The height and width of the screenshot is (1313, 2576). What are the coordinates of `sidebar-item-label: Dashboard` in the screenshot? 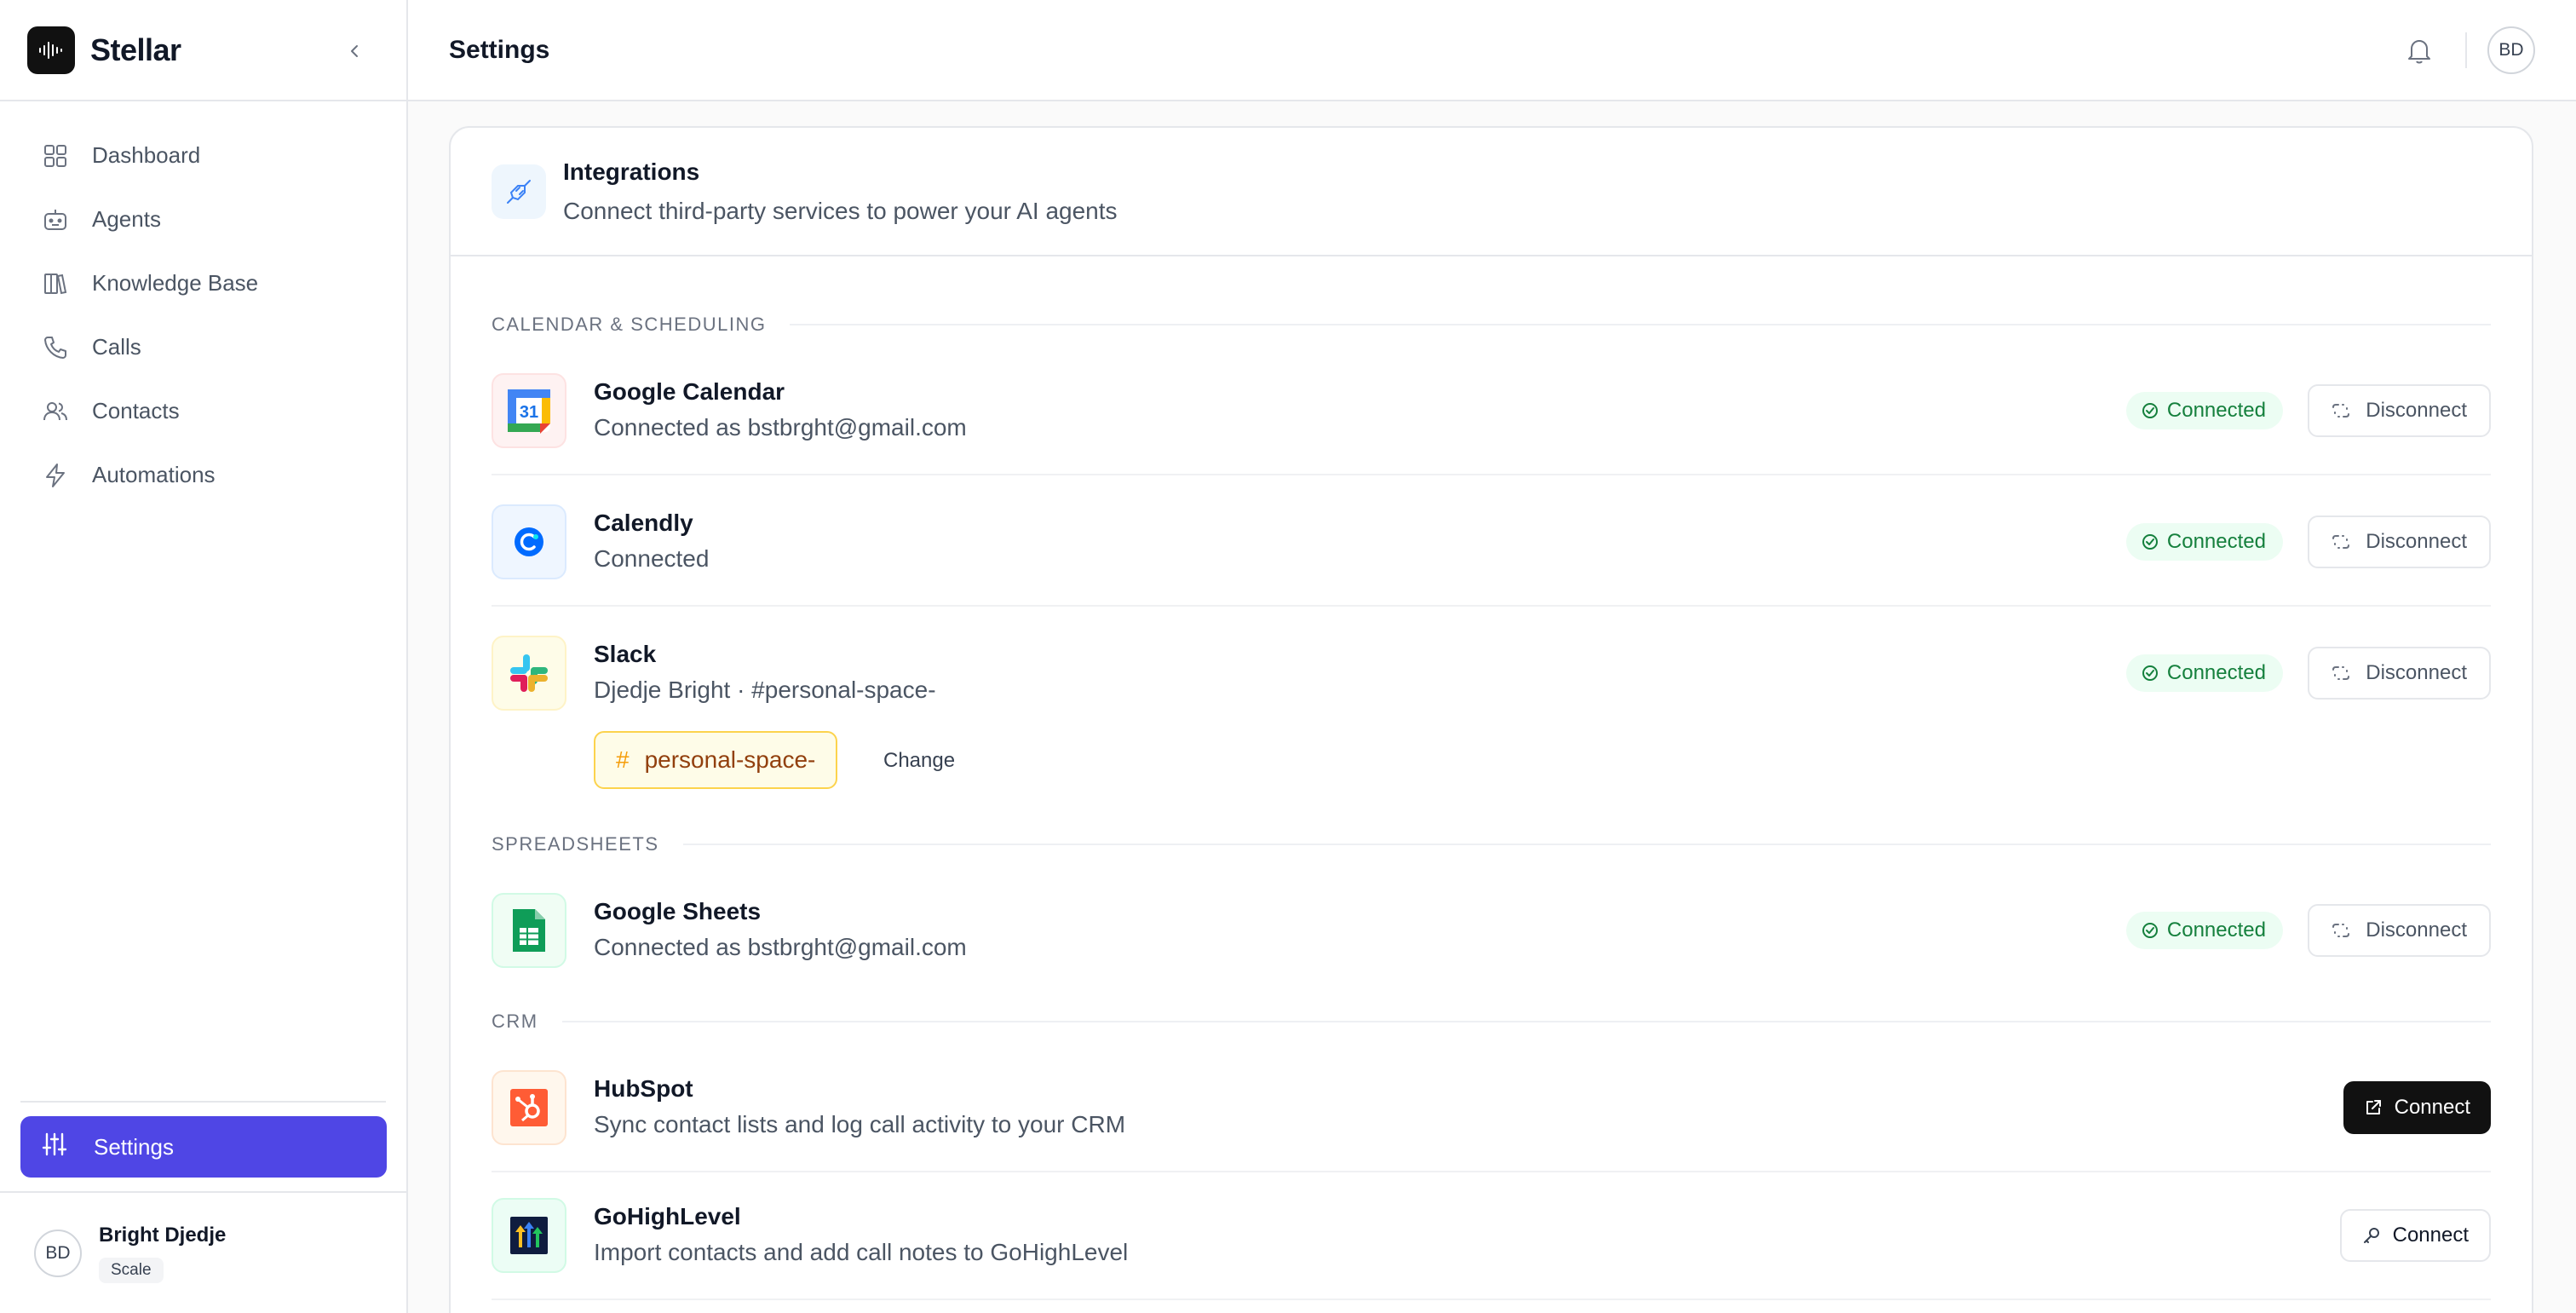 It's located at (147, 155).